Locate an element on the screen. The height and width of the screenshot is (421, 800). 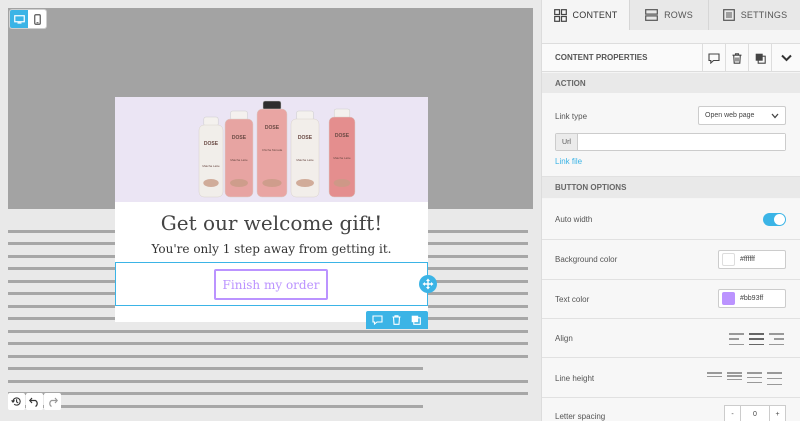
line-height-label: Line height is located at coordinates (575, 378).